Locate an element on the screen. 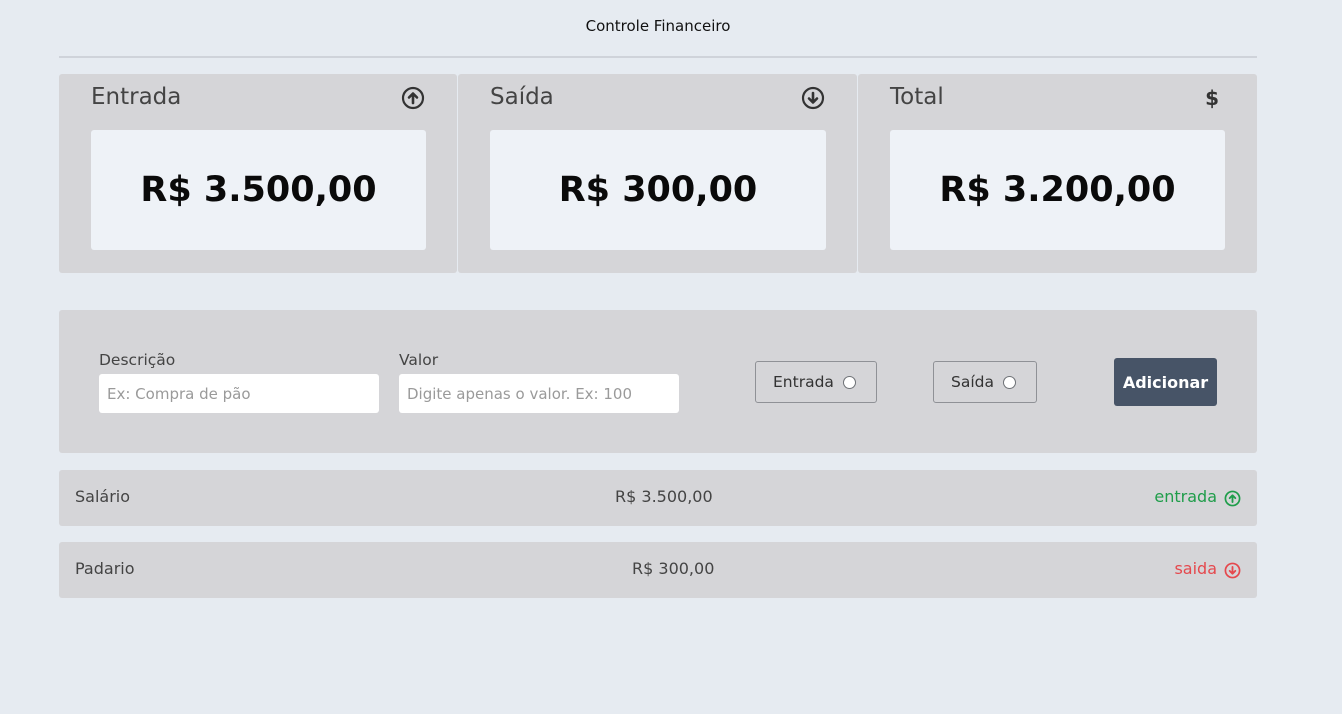 This screenshot has width=1342, height=714. description-input is located at coordinates (239, 393).